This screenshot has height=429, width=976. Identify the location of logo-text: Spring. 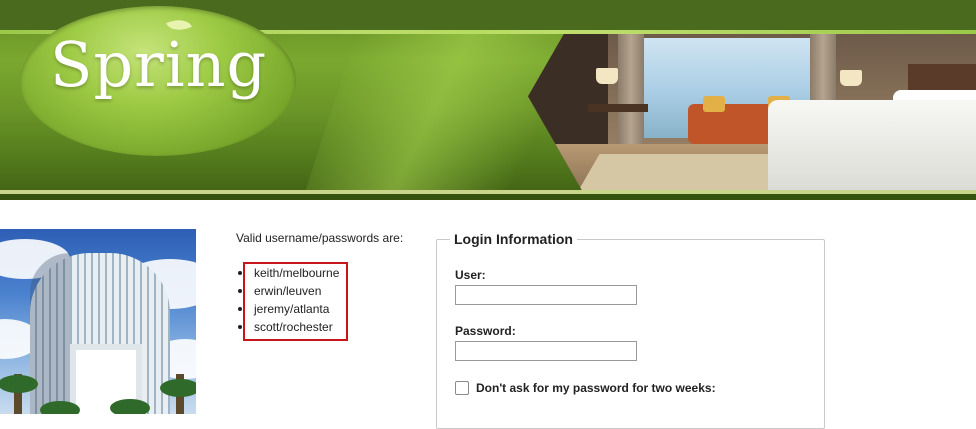
(159, 64).